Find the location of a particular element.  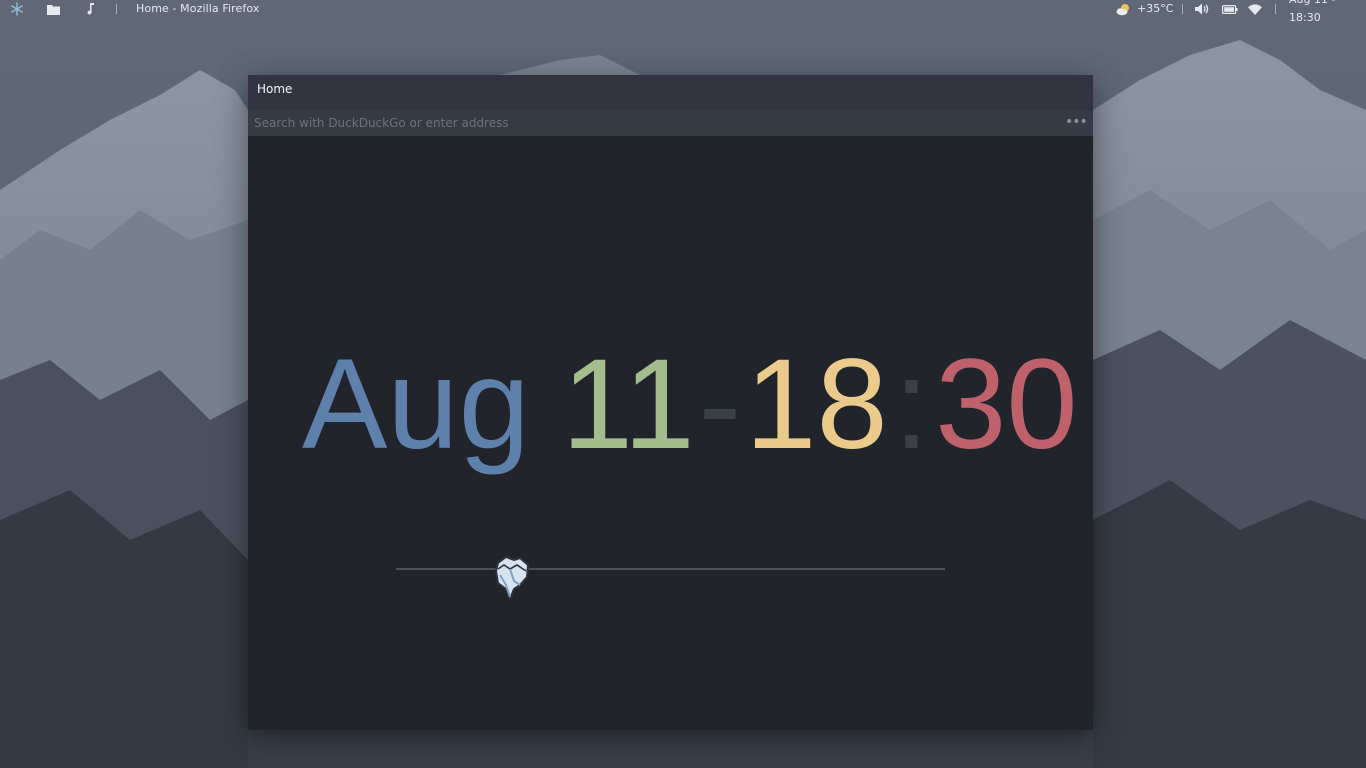

wifi-icon is located at coordinates (1255, 9).